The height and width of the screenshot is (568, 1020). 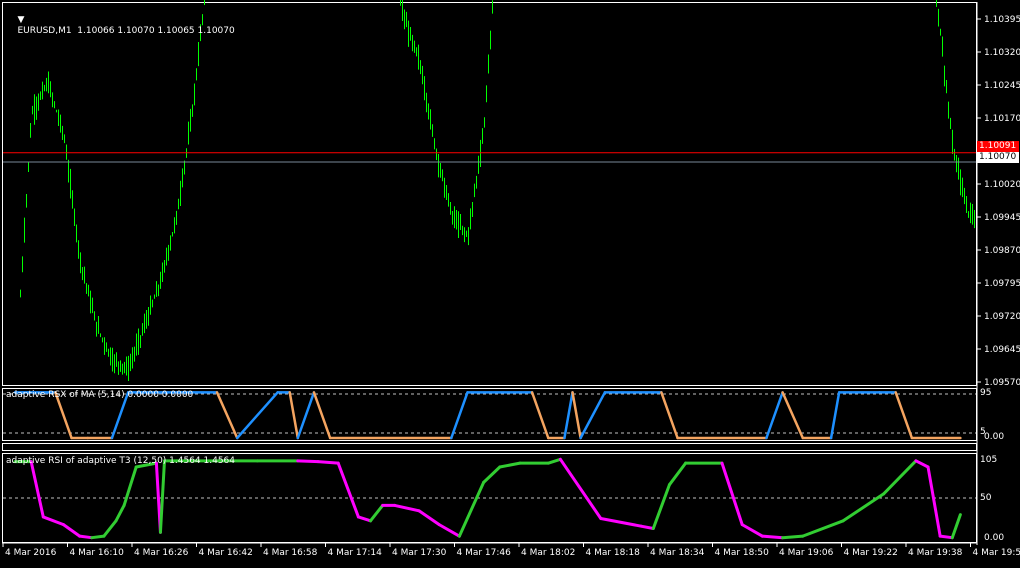 What do you see at coordinates (677, 553) in the screenshot?
I see `time-tick-label: 4 Mar 18:34` at bounding box center [677, 553].